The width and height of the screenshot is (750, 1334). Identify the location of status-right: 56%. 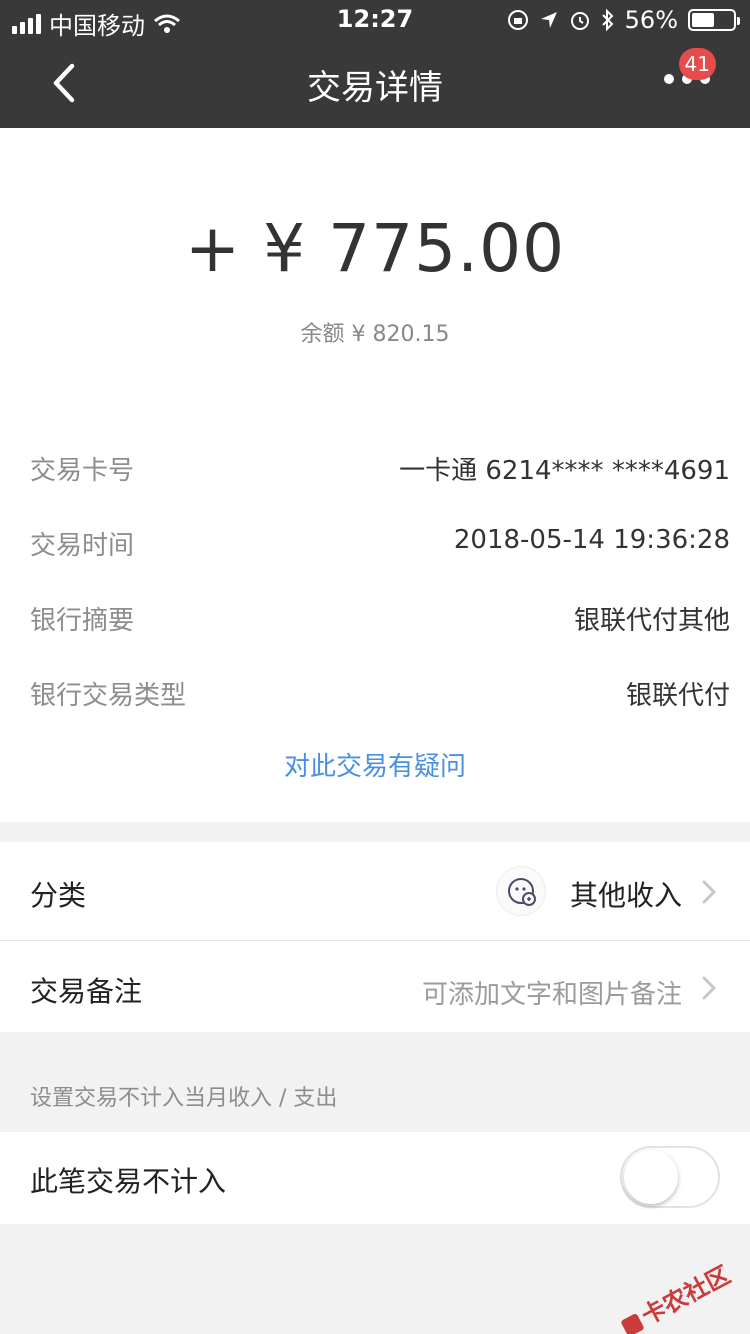
(623, 20).